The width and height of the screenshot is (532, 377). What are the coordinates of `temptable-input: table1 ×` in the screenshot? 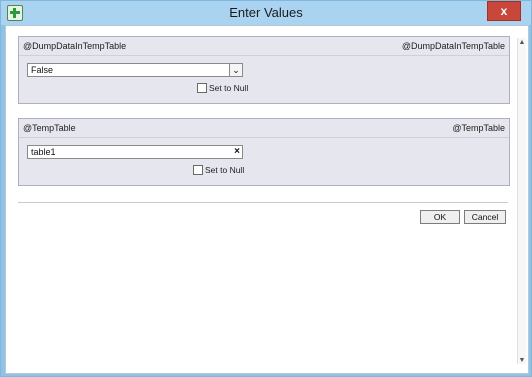 It's located at (135, 152).